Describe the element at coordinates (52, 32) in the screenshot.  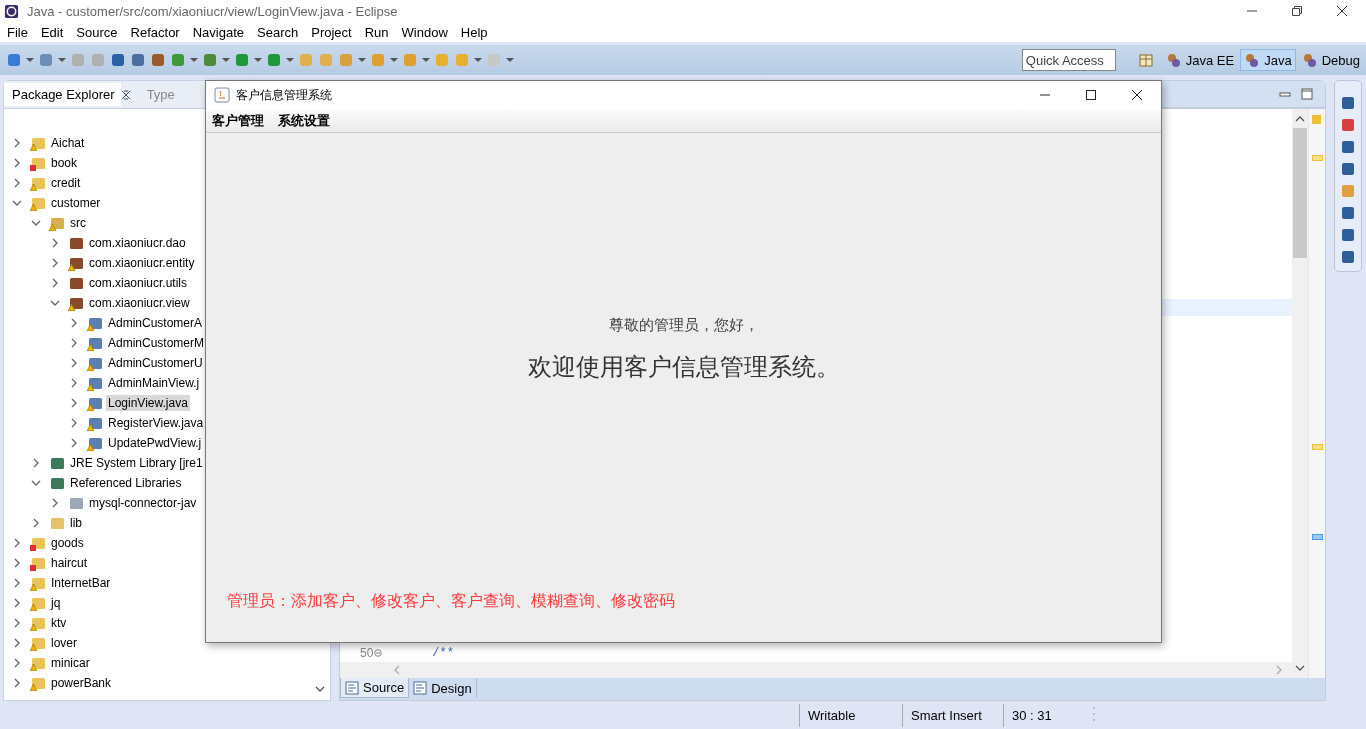
I see `menu-item: Edit` at that location.